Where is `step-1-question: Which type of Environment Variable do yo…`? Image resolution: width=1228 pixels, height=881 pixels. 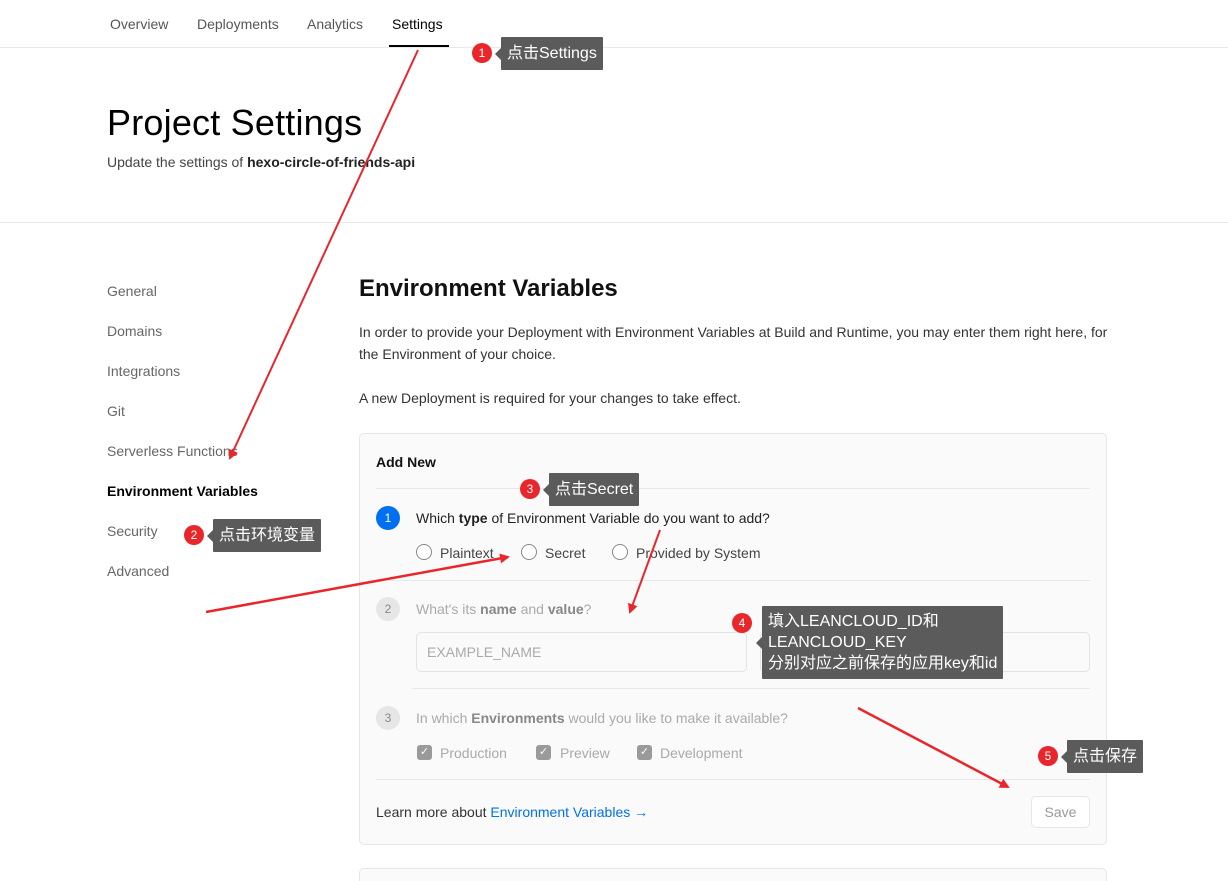 step-1-question: Which type of Environment Variable do yo… is located at coordinates (593, 518).